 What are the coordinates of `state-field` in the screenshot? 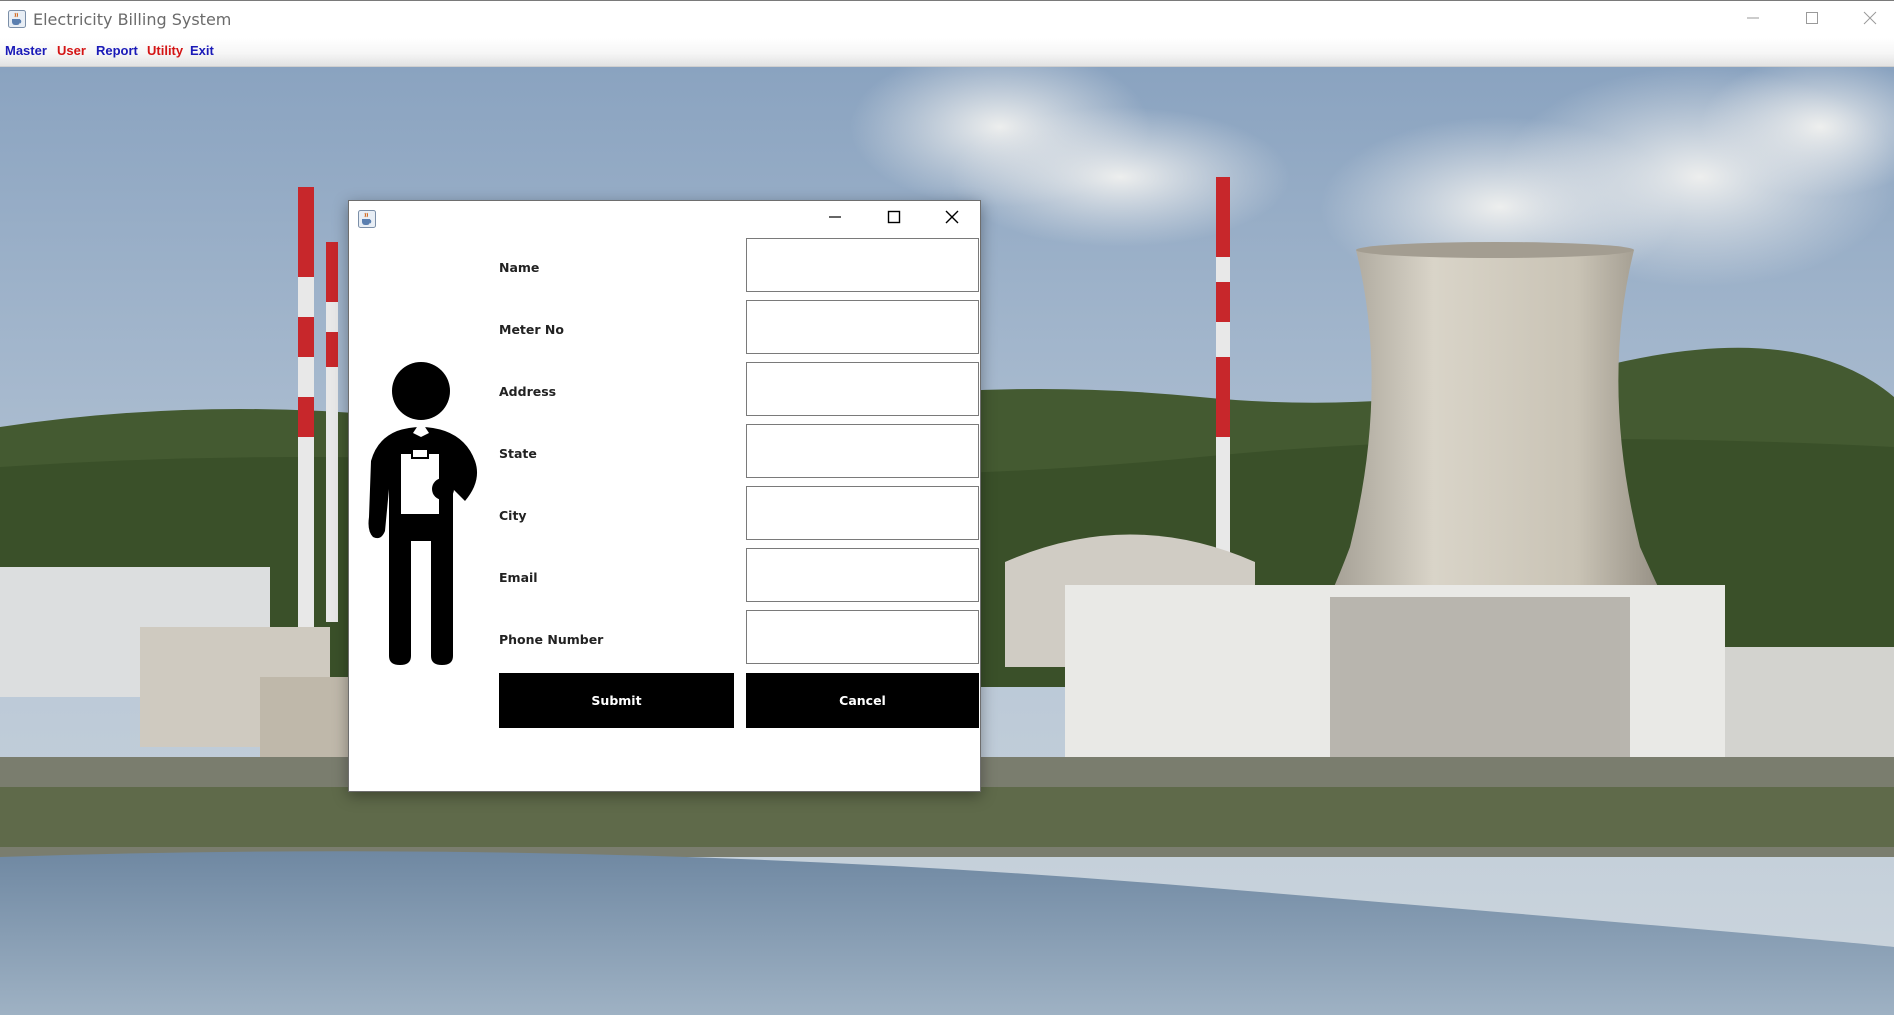 It's located at (862, 451).